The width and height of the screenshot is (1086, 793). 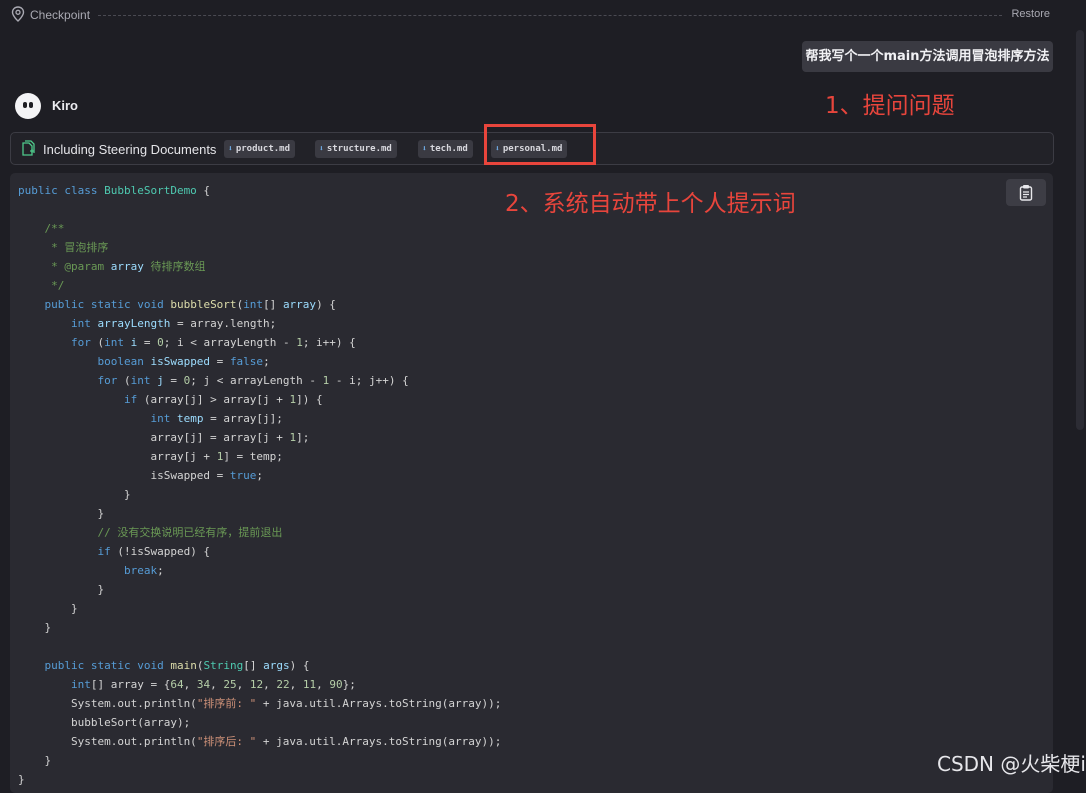 I want to click on code-token: temp, so click(x=190, y=418).